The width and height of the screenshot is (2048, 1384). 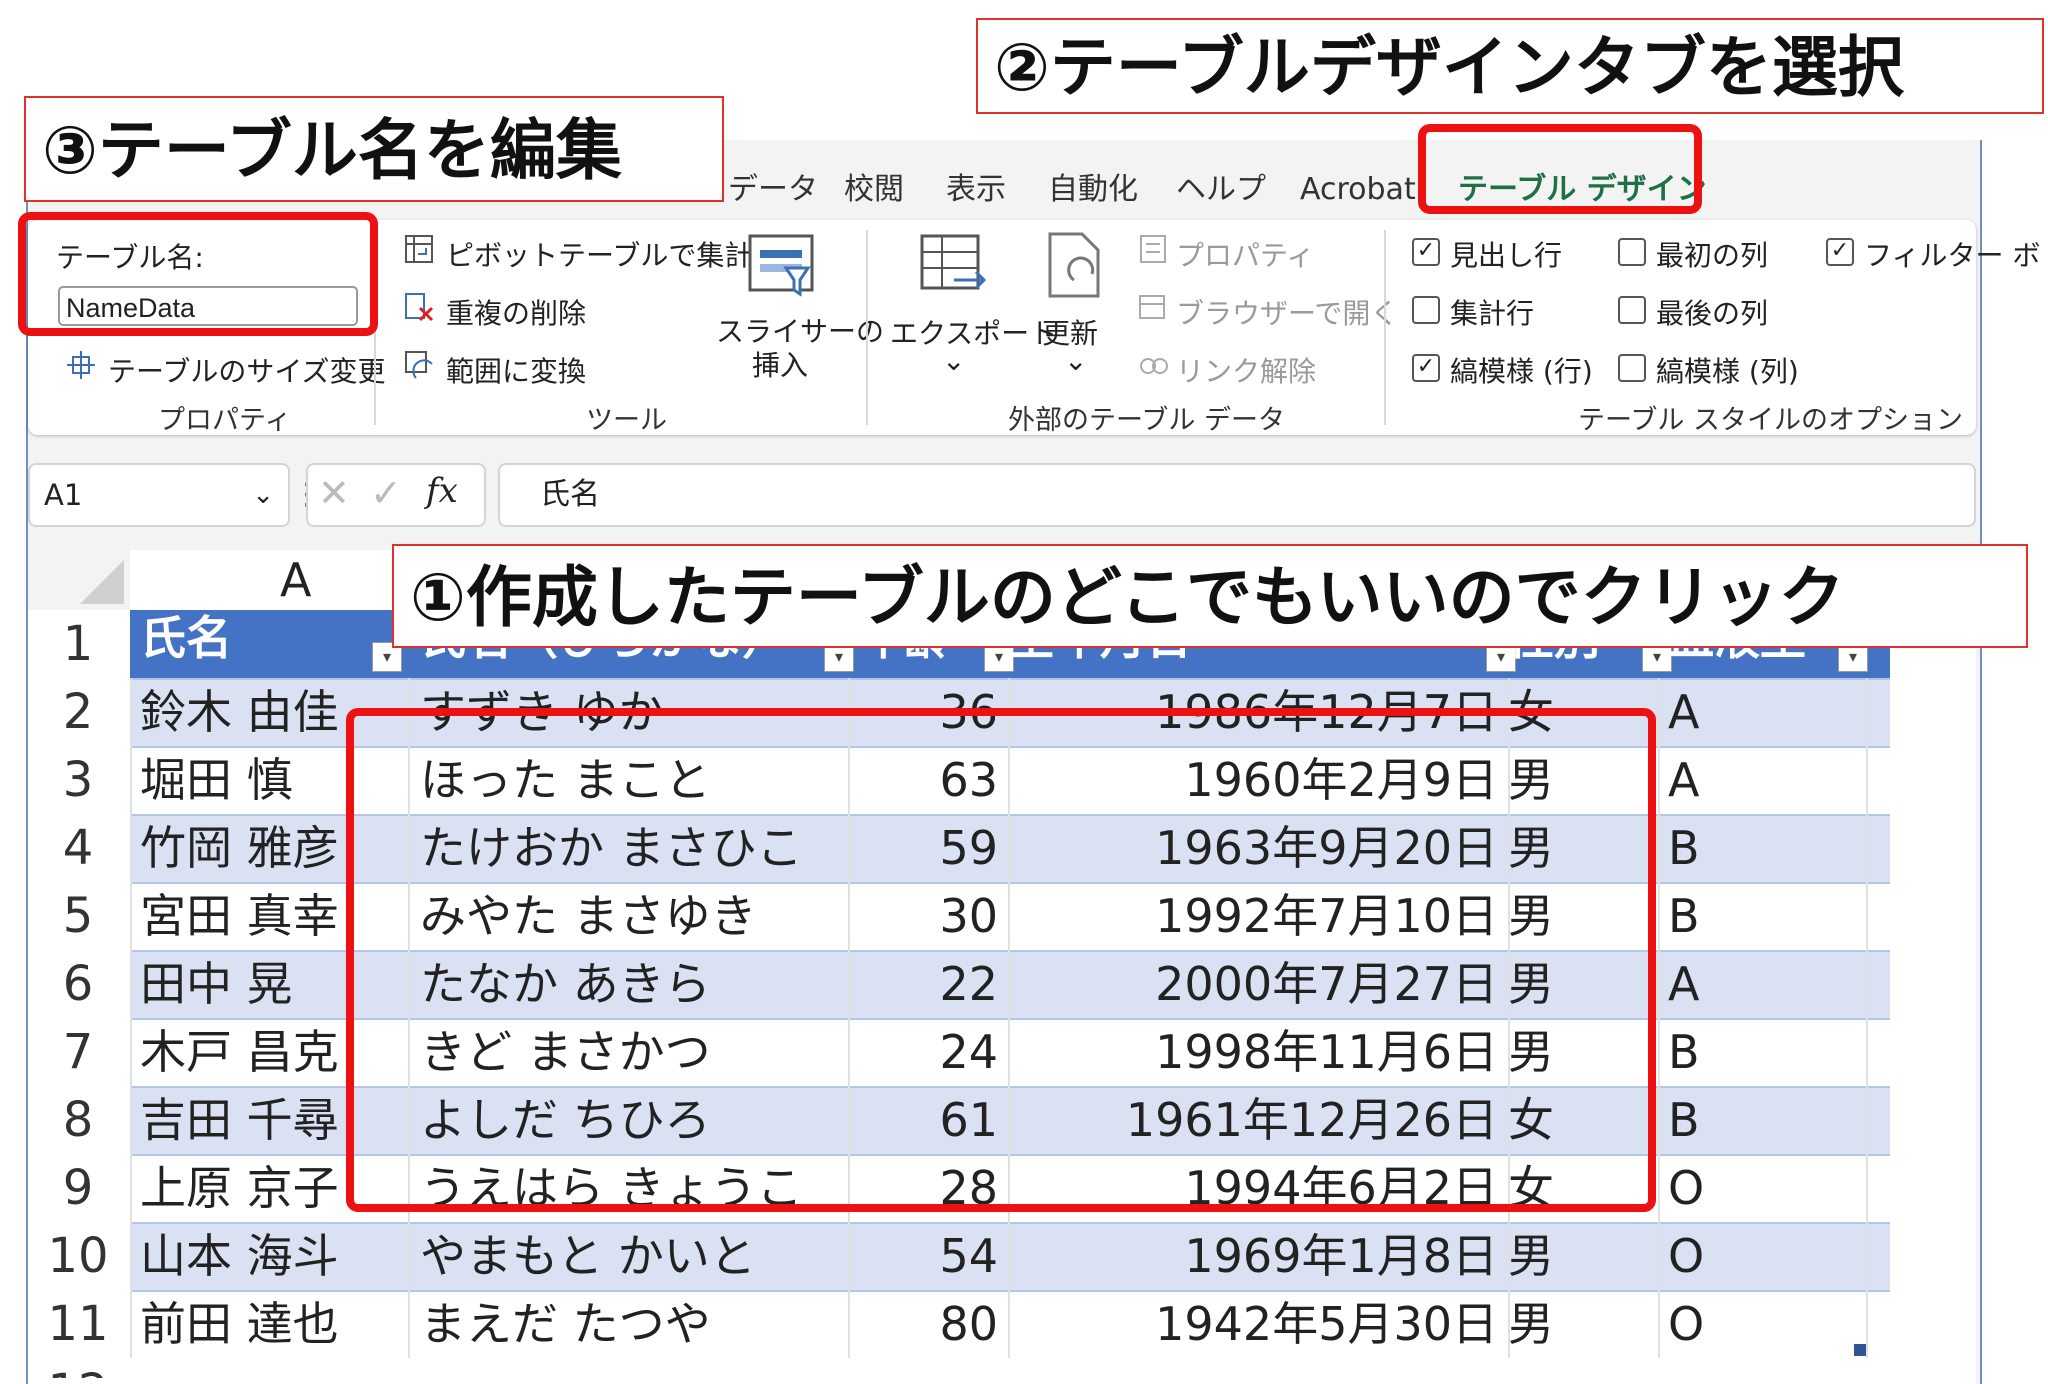 I want to click on name-box-value: A1, so click(x=63, y=495).